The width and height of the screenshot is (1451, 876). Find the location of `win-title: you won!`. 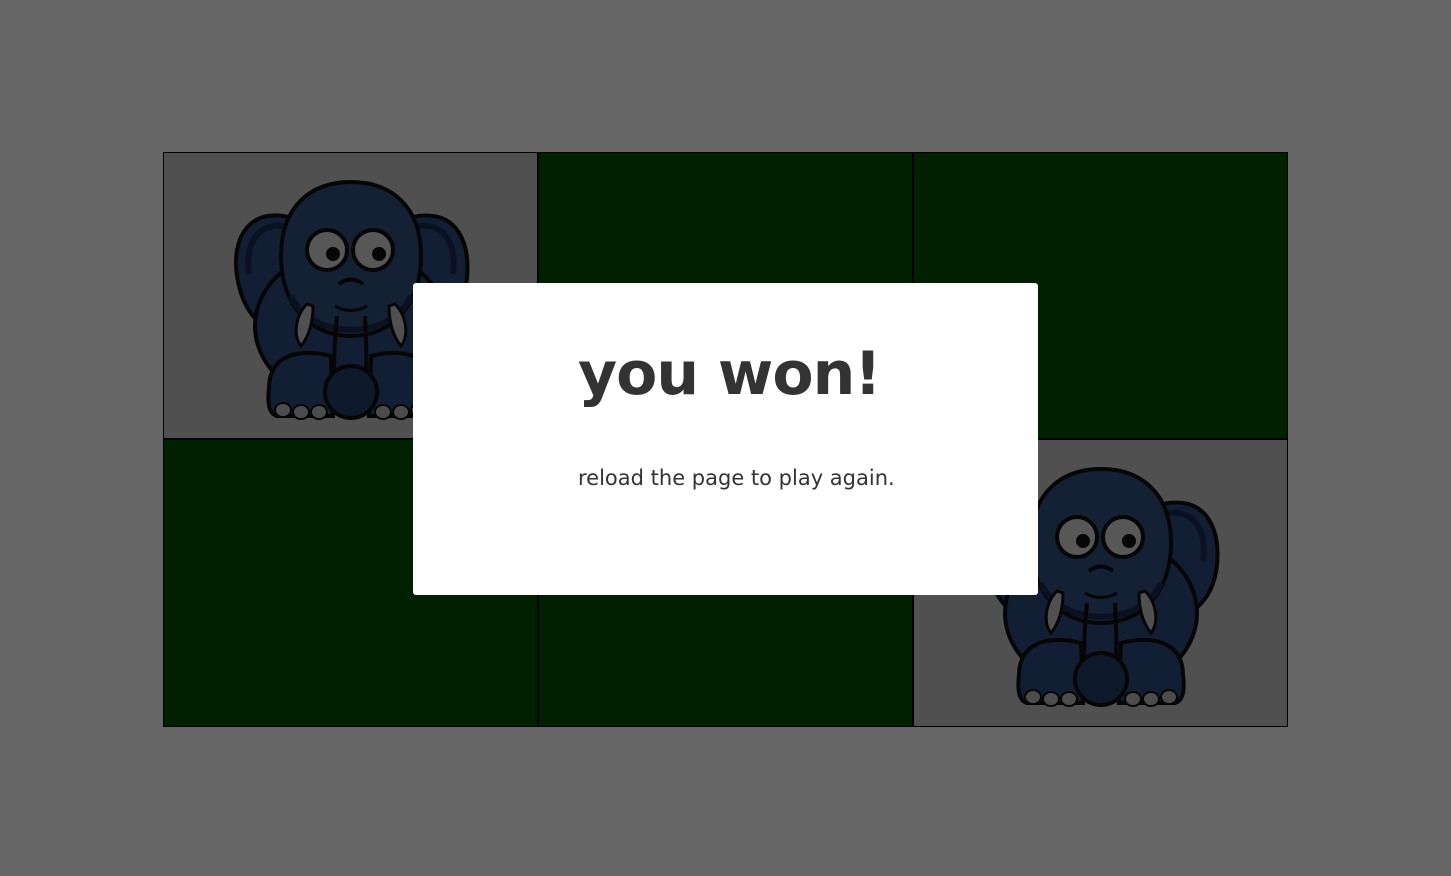

win-title: you won! is located at coordinates (730, 374).